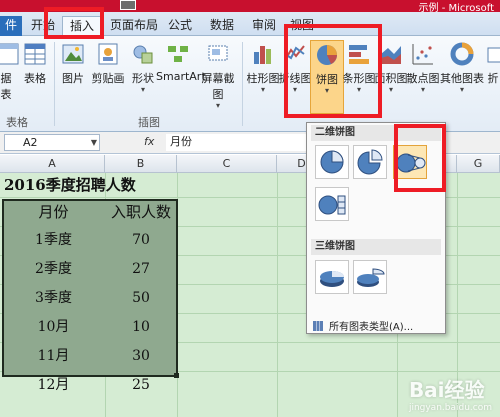 This screenshot has width=500, height=417. I want to click on screenshot-button: 屏幕截图 ▾, so click(218, 75).